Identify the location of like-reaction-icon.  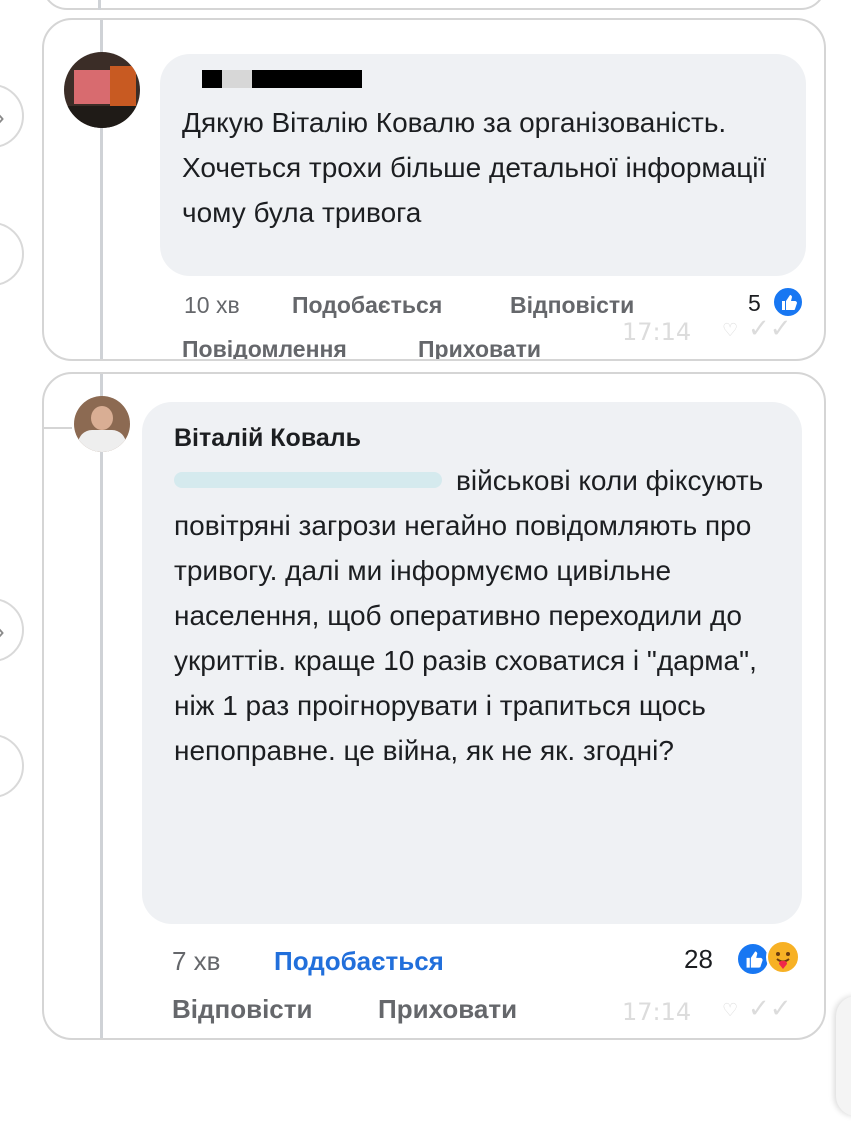
(753, 959).